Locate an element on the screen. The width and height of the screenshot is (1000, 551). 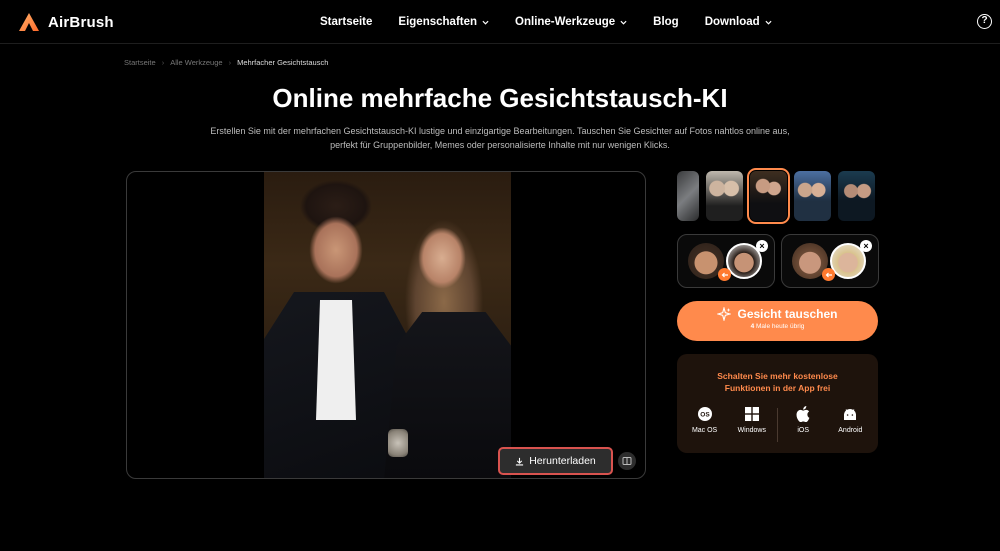
download-icon is located at coordinates (520, 461).